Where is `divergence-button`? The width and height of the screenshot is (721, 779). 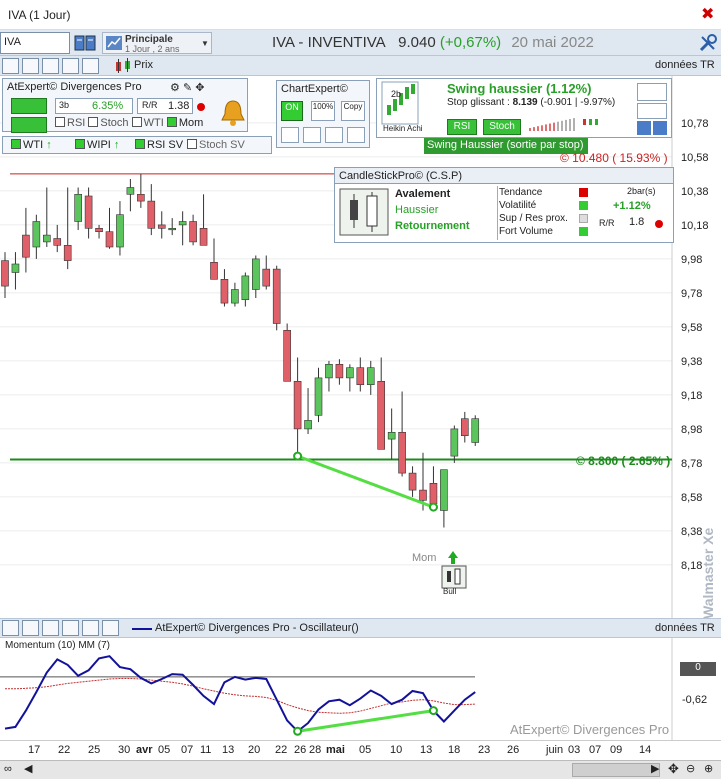
divergence-button is located at coordinates (29, 106).